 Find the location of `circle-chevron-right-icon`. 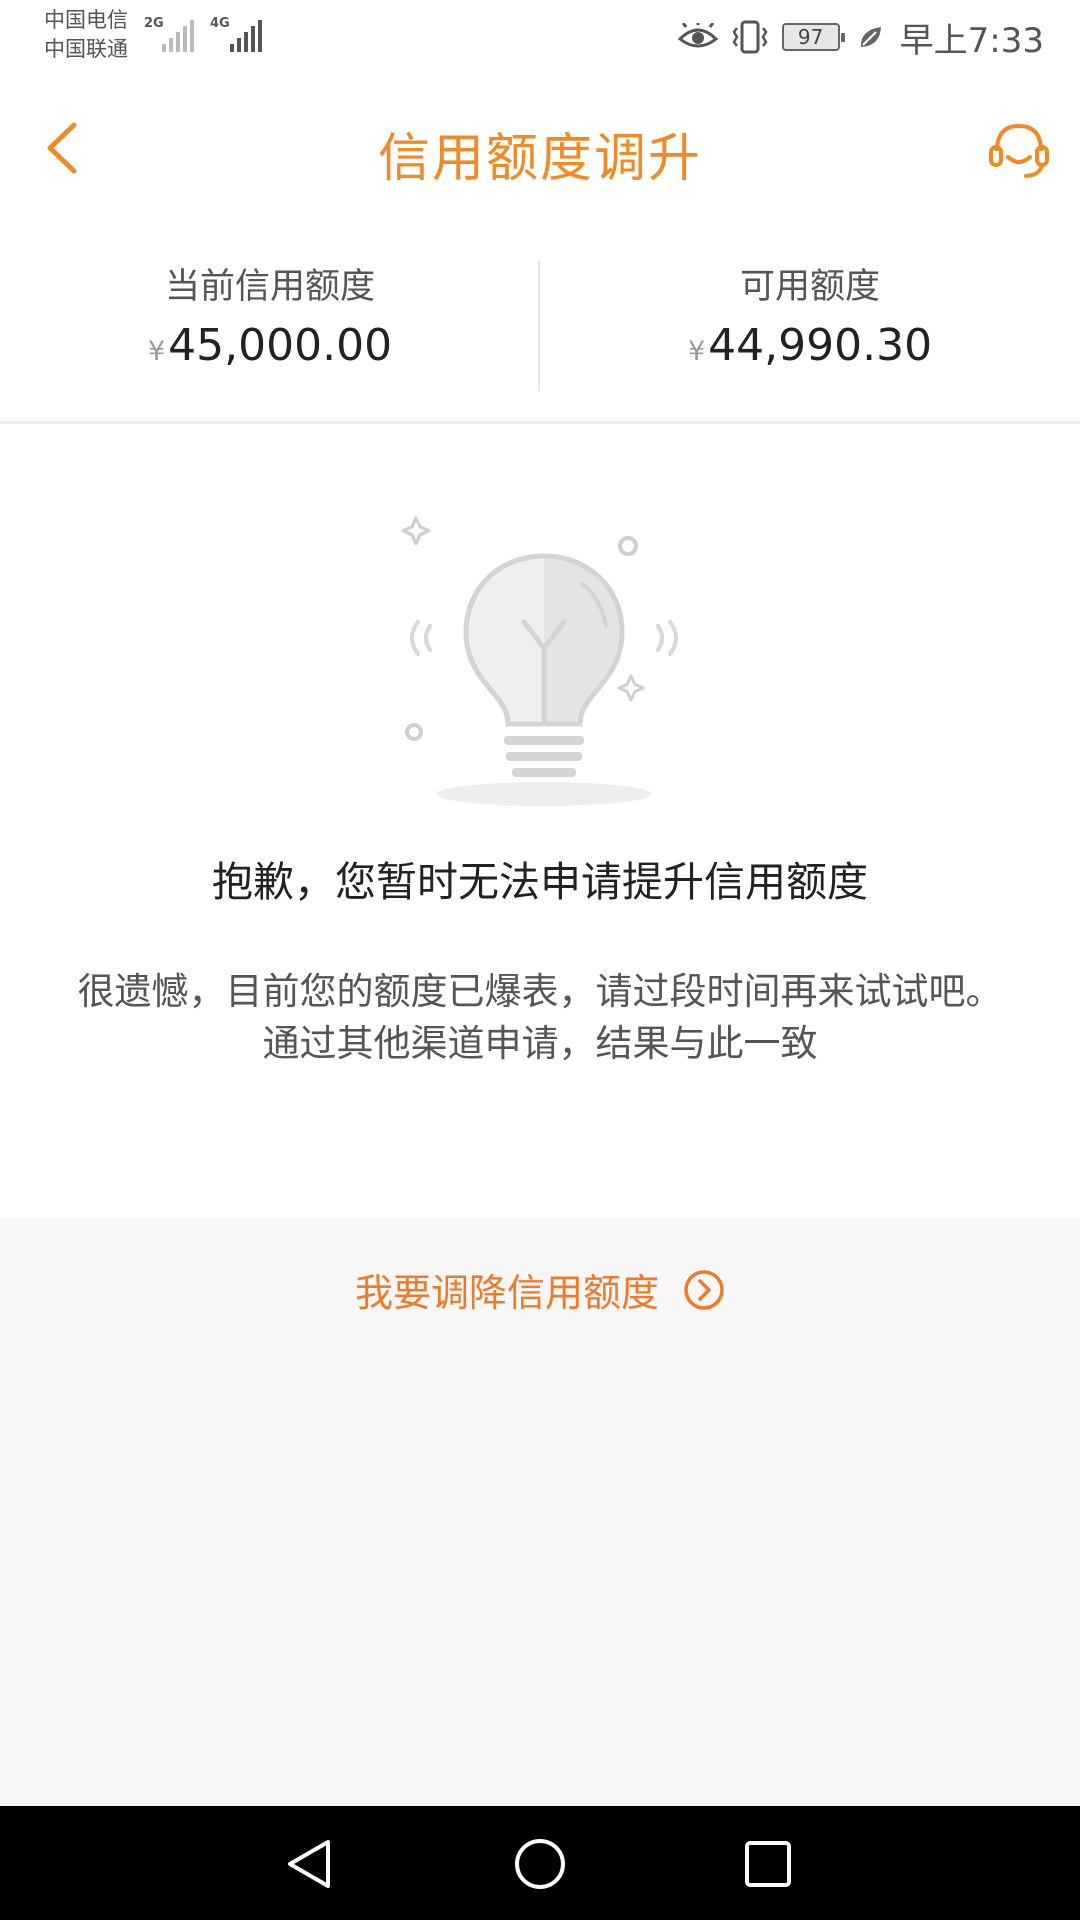

circle-chevron-right-icon is located at coordinates (704, 1289).